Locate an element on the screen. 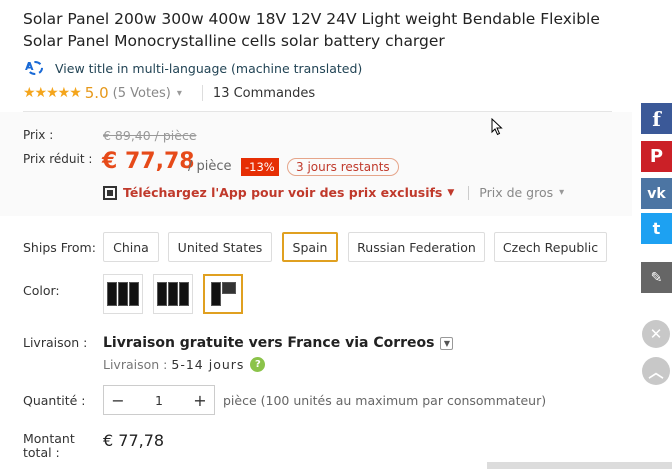  shipping-delay: Livraison : 5-14 jours ? is located at coordinates (184, 364).